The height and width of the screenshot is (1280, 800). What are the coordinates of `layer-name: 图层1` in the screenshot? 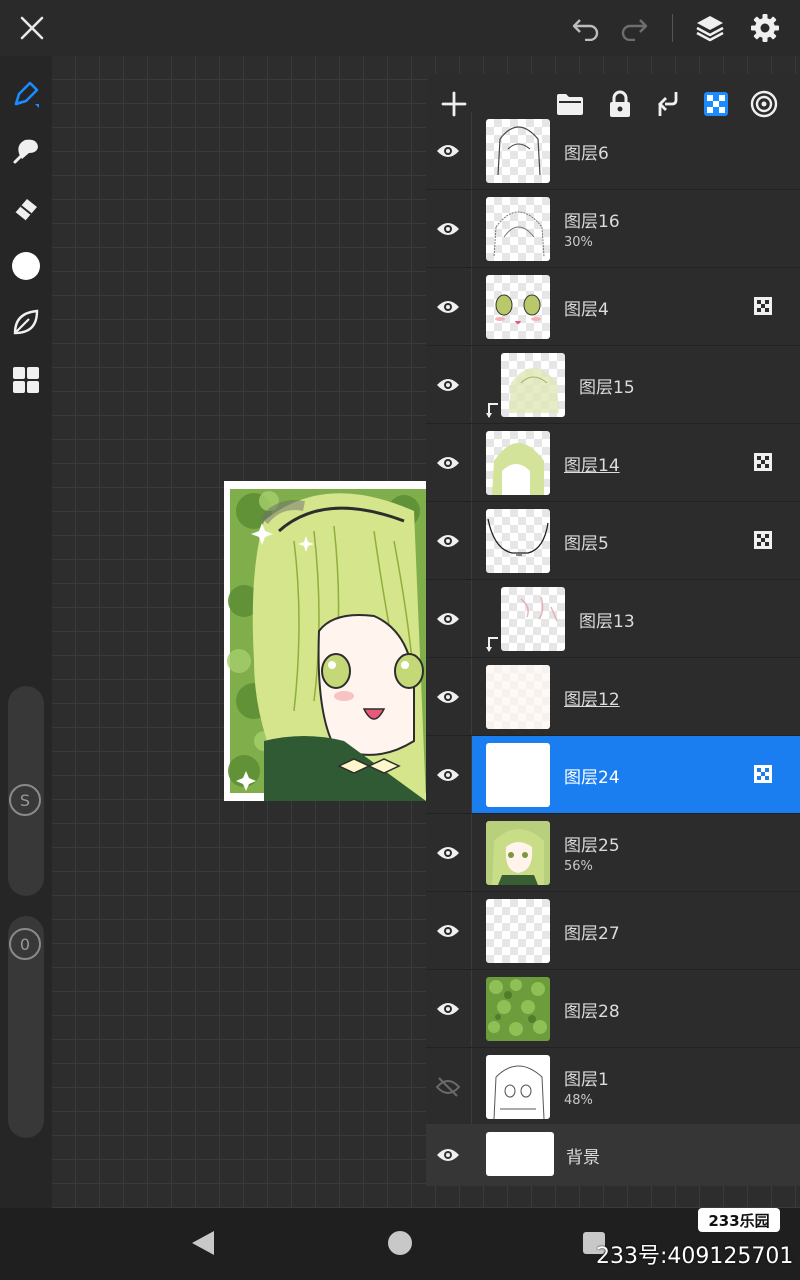 It's located at (586, 1080).